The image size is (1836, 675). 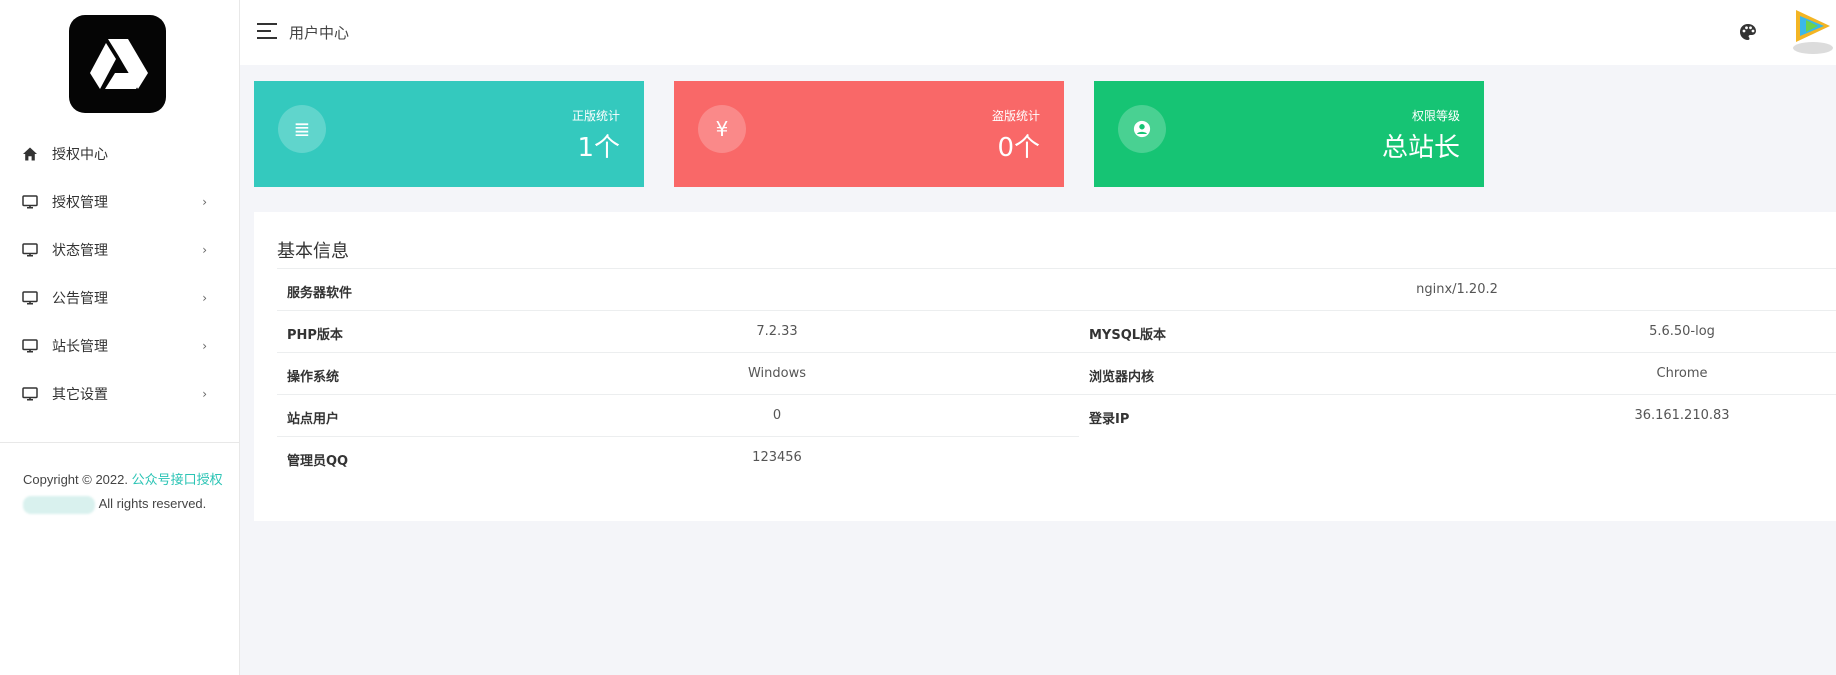 I want to click on stat-card-genuine: ≣ 正版统计 1个, so click(x=449, y=134).